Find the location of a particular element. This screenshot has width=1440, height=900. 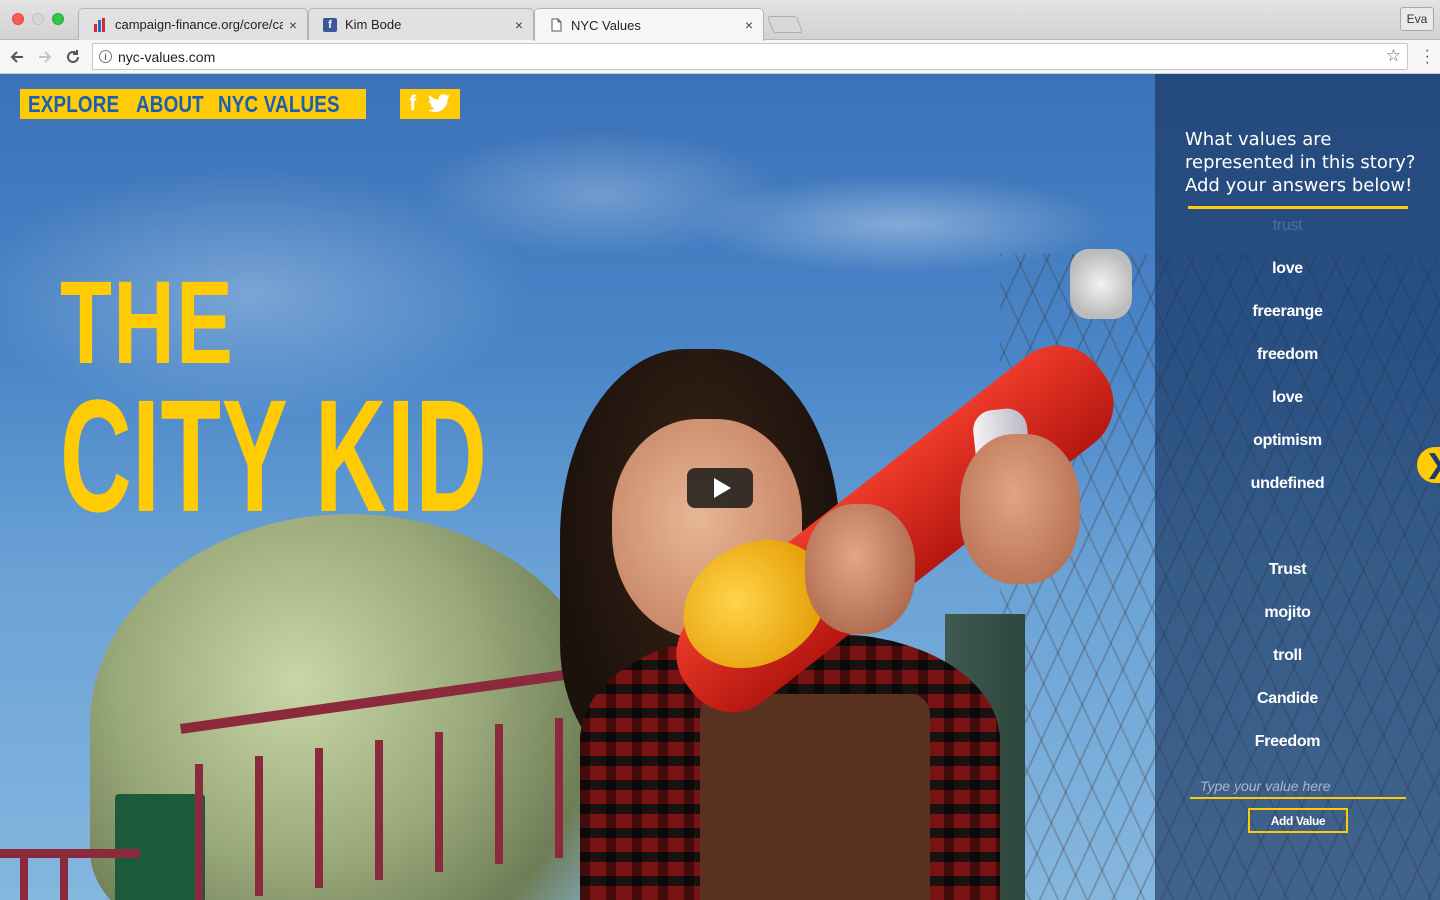

play-icon is located at coordinates (722, 488).